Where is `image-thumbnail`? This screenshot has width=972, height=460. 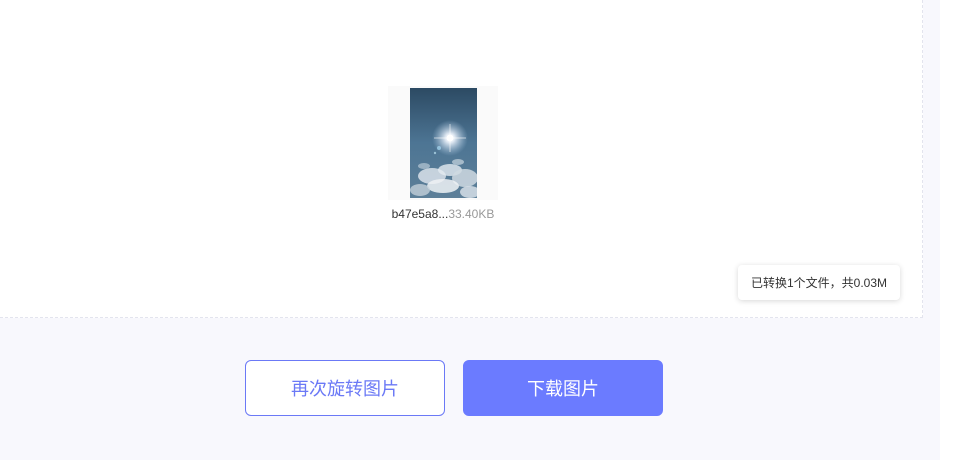
image-thumbnail is located at coordinates (443, 143).